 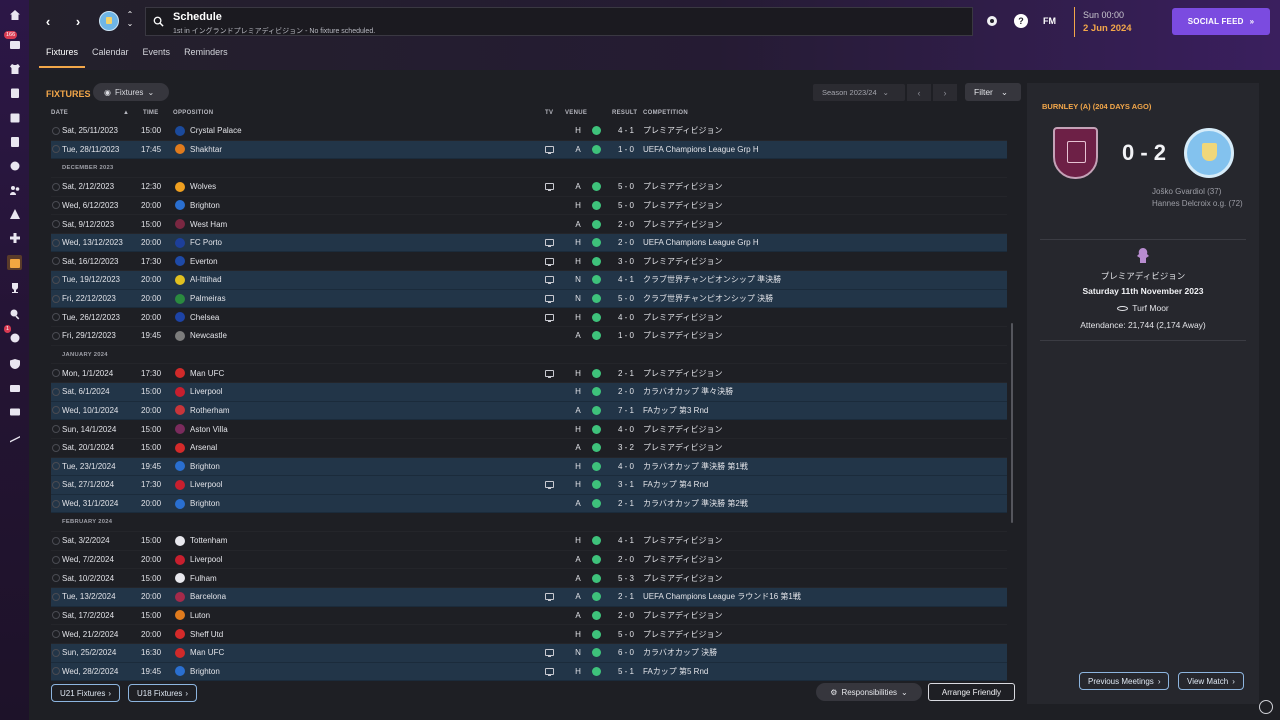 I want to click on opponent-name: Al-Ittihad, so click(x=206, y=279).